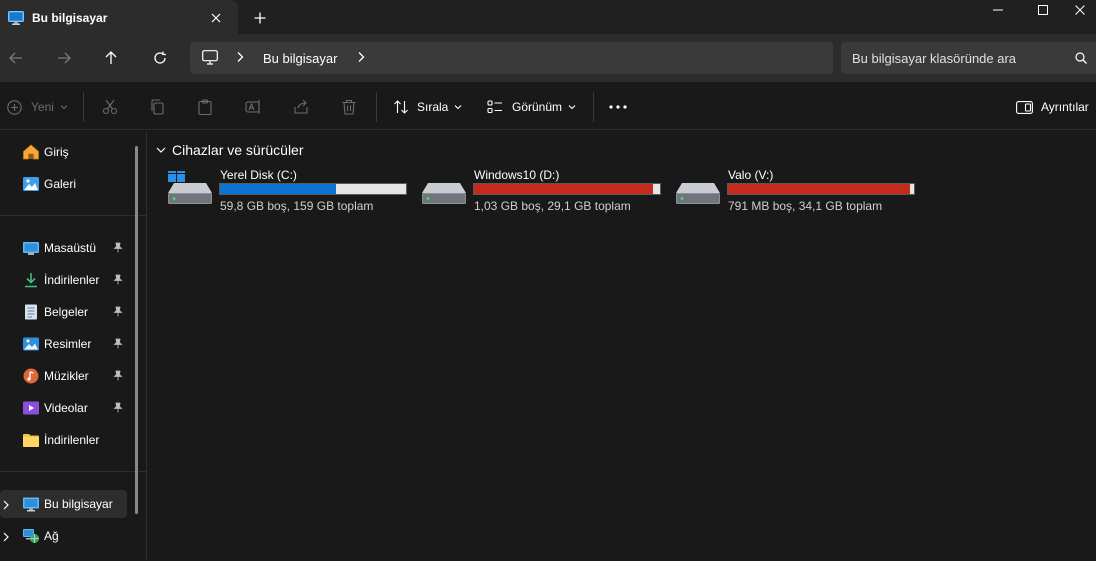 The width and height of the screenshot is (1096, 561). I want to click on home-icon, so click(31, 152).